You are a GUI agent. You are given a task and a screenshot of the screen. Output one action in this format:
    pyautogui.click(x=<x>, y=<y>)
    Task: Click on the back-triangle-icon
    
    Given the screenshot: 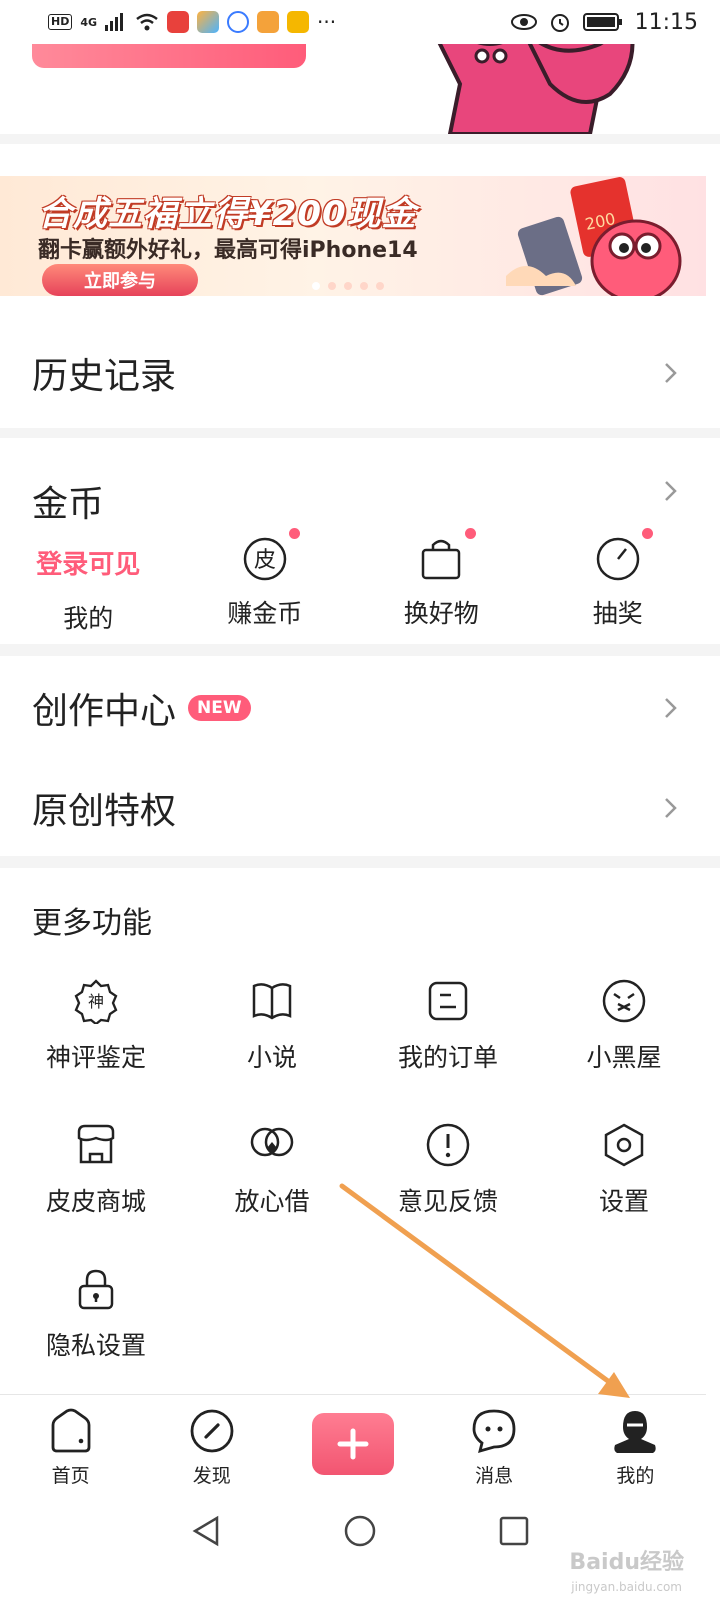 What is the action you would take?
    pyautogui.click(x=206, y=1531)
    